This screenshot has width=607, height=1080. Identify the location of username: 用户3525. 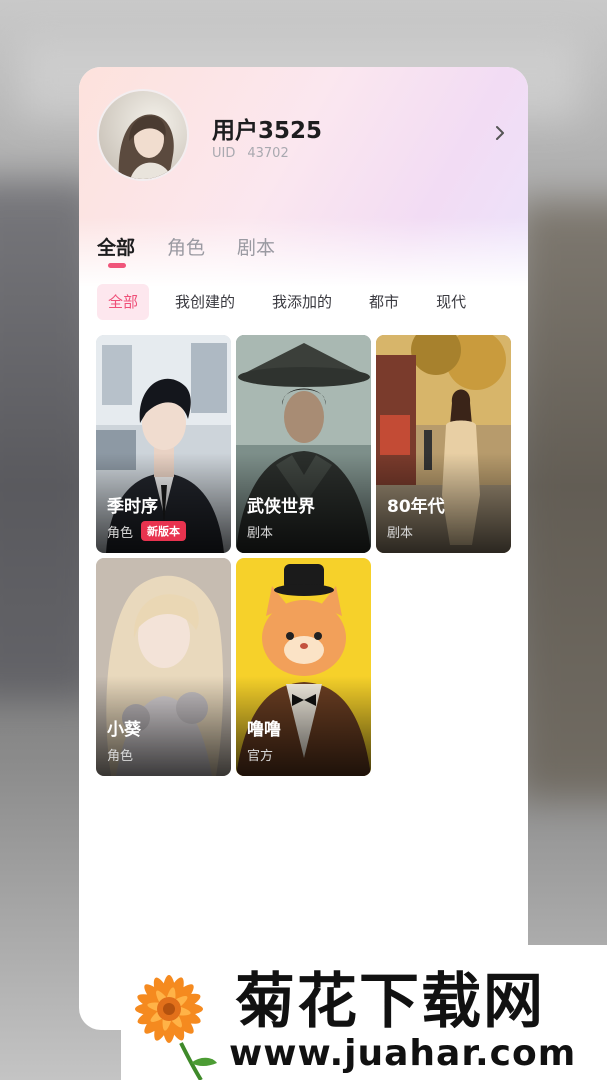
(267, 131).